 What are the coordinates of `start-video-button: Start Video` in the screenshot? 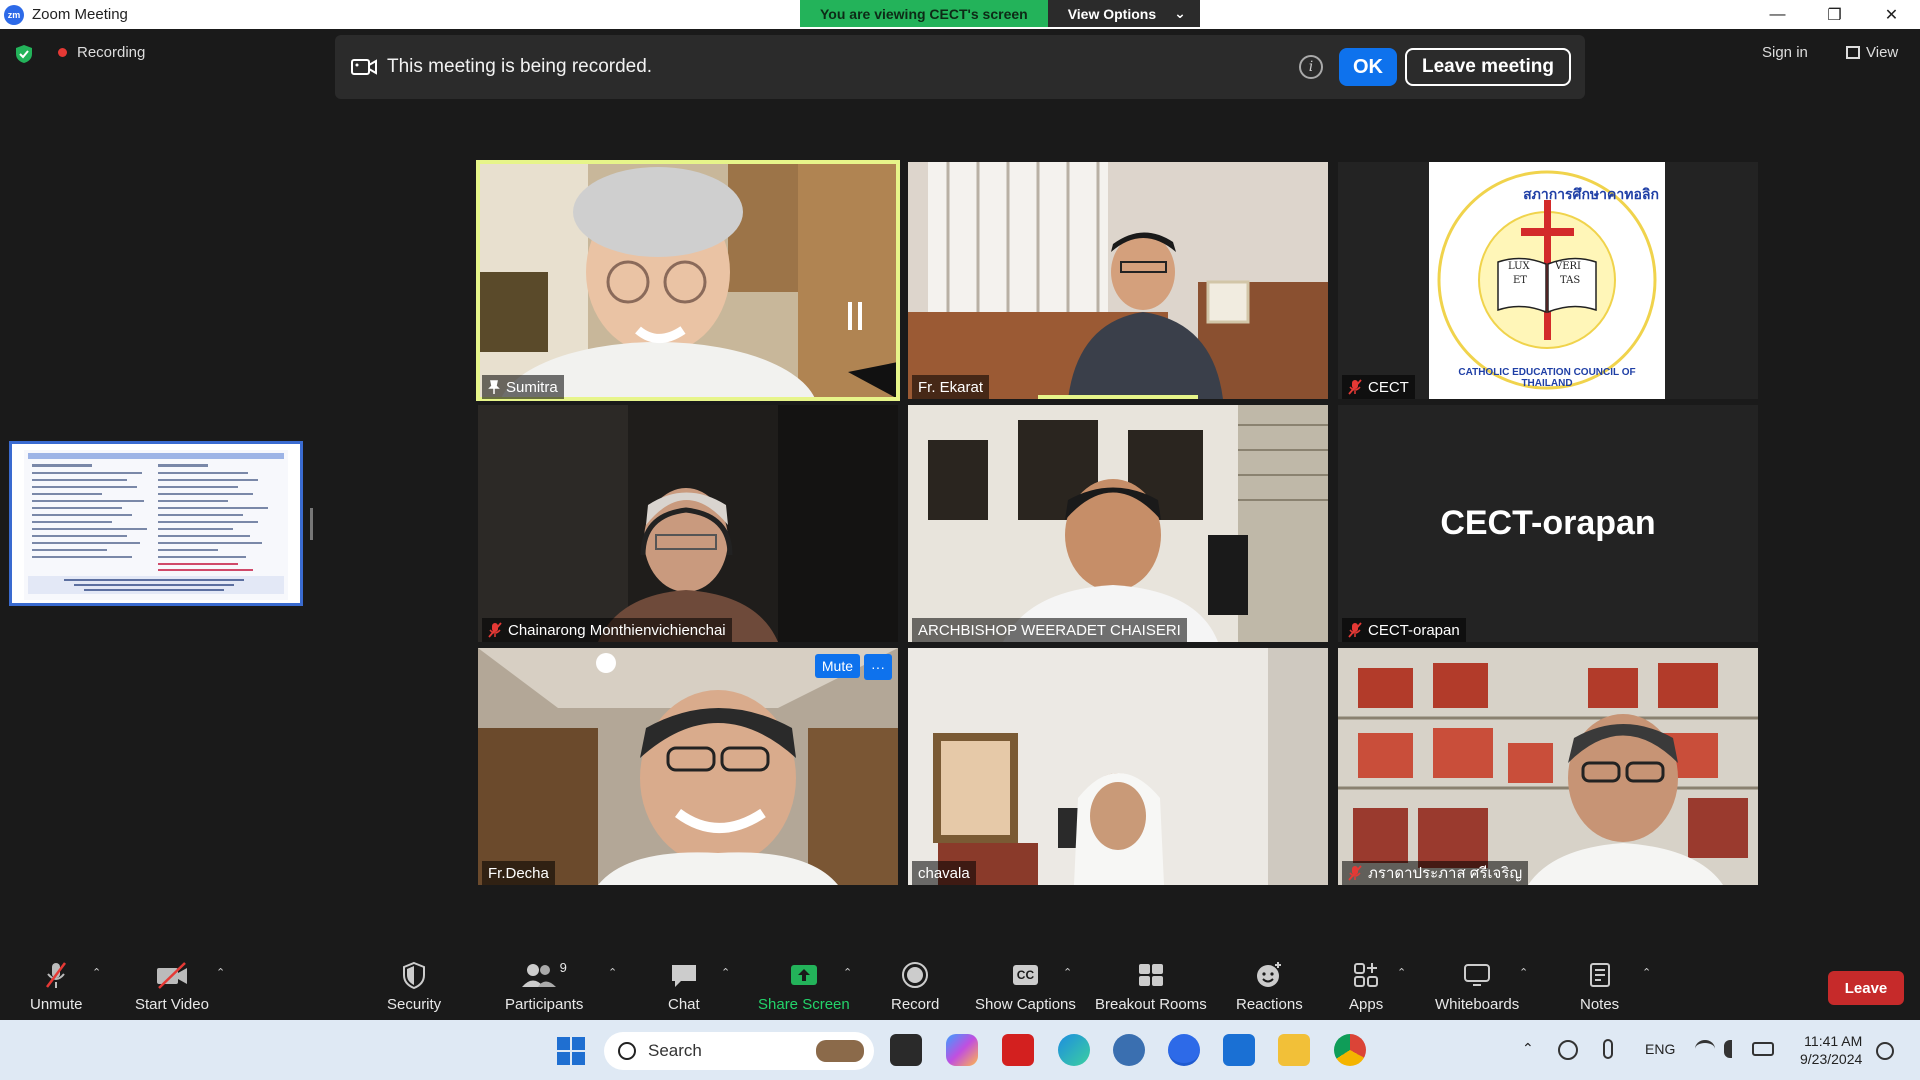 It's located at (172, 986).